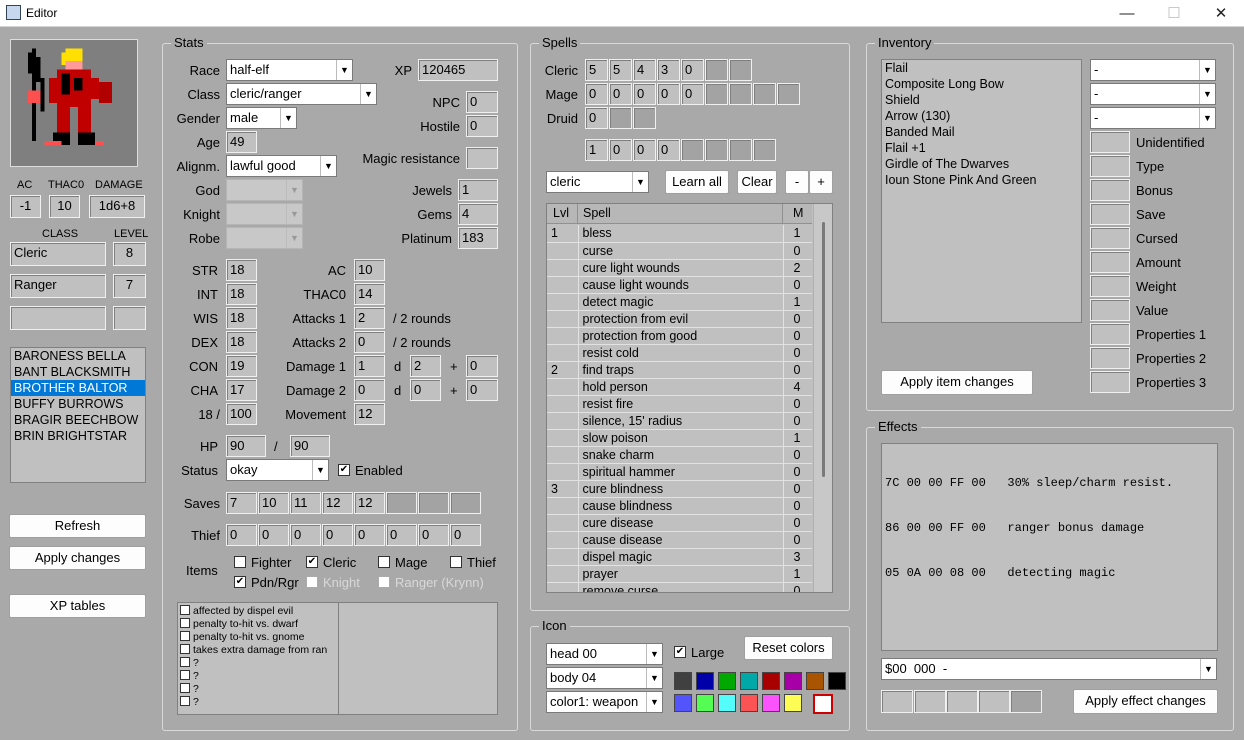 The height and width of the screenshot is (740, 1244). I want to click on item-slot-select-3: - ▼, so click(1153, 118).